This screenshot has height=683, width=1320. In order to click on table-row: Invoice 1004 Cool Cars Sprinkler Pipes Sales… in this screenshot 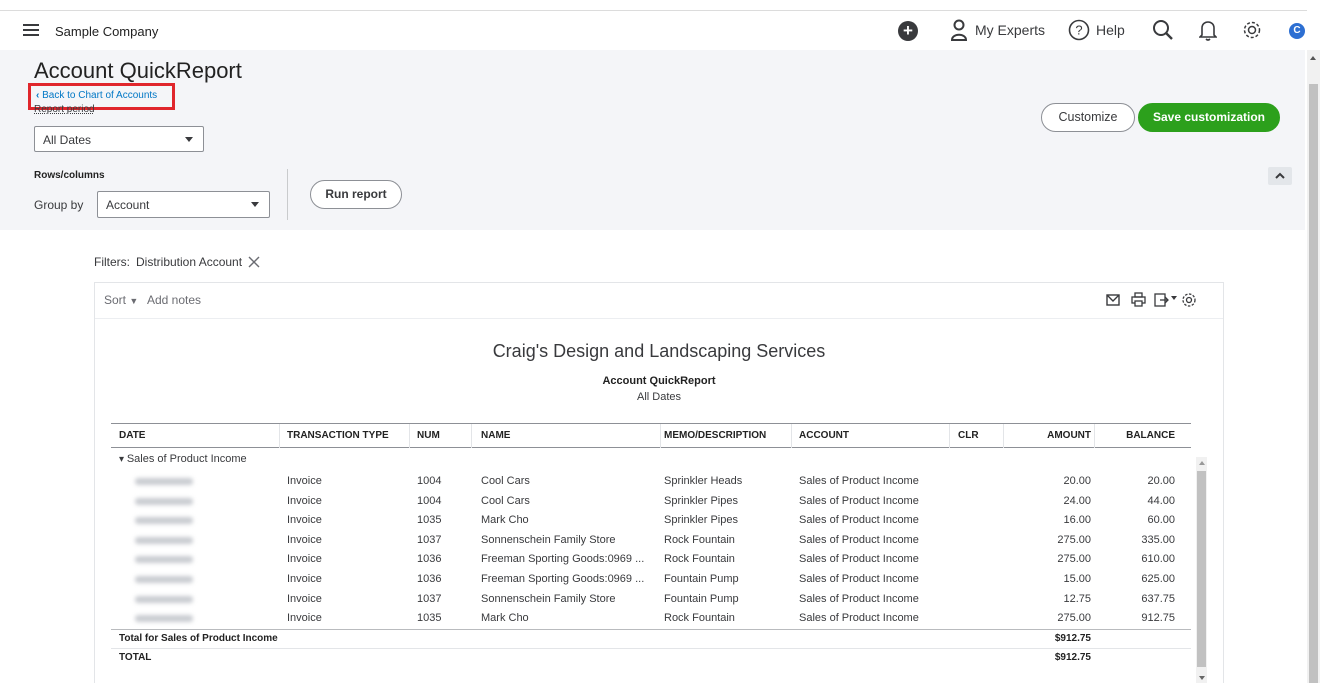, I will do `click(651, 502)`.